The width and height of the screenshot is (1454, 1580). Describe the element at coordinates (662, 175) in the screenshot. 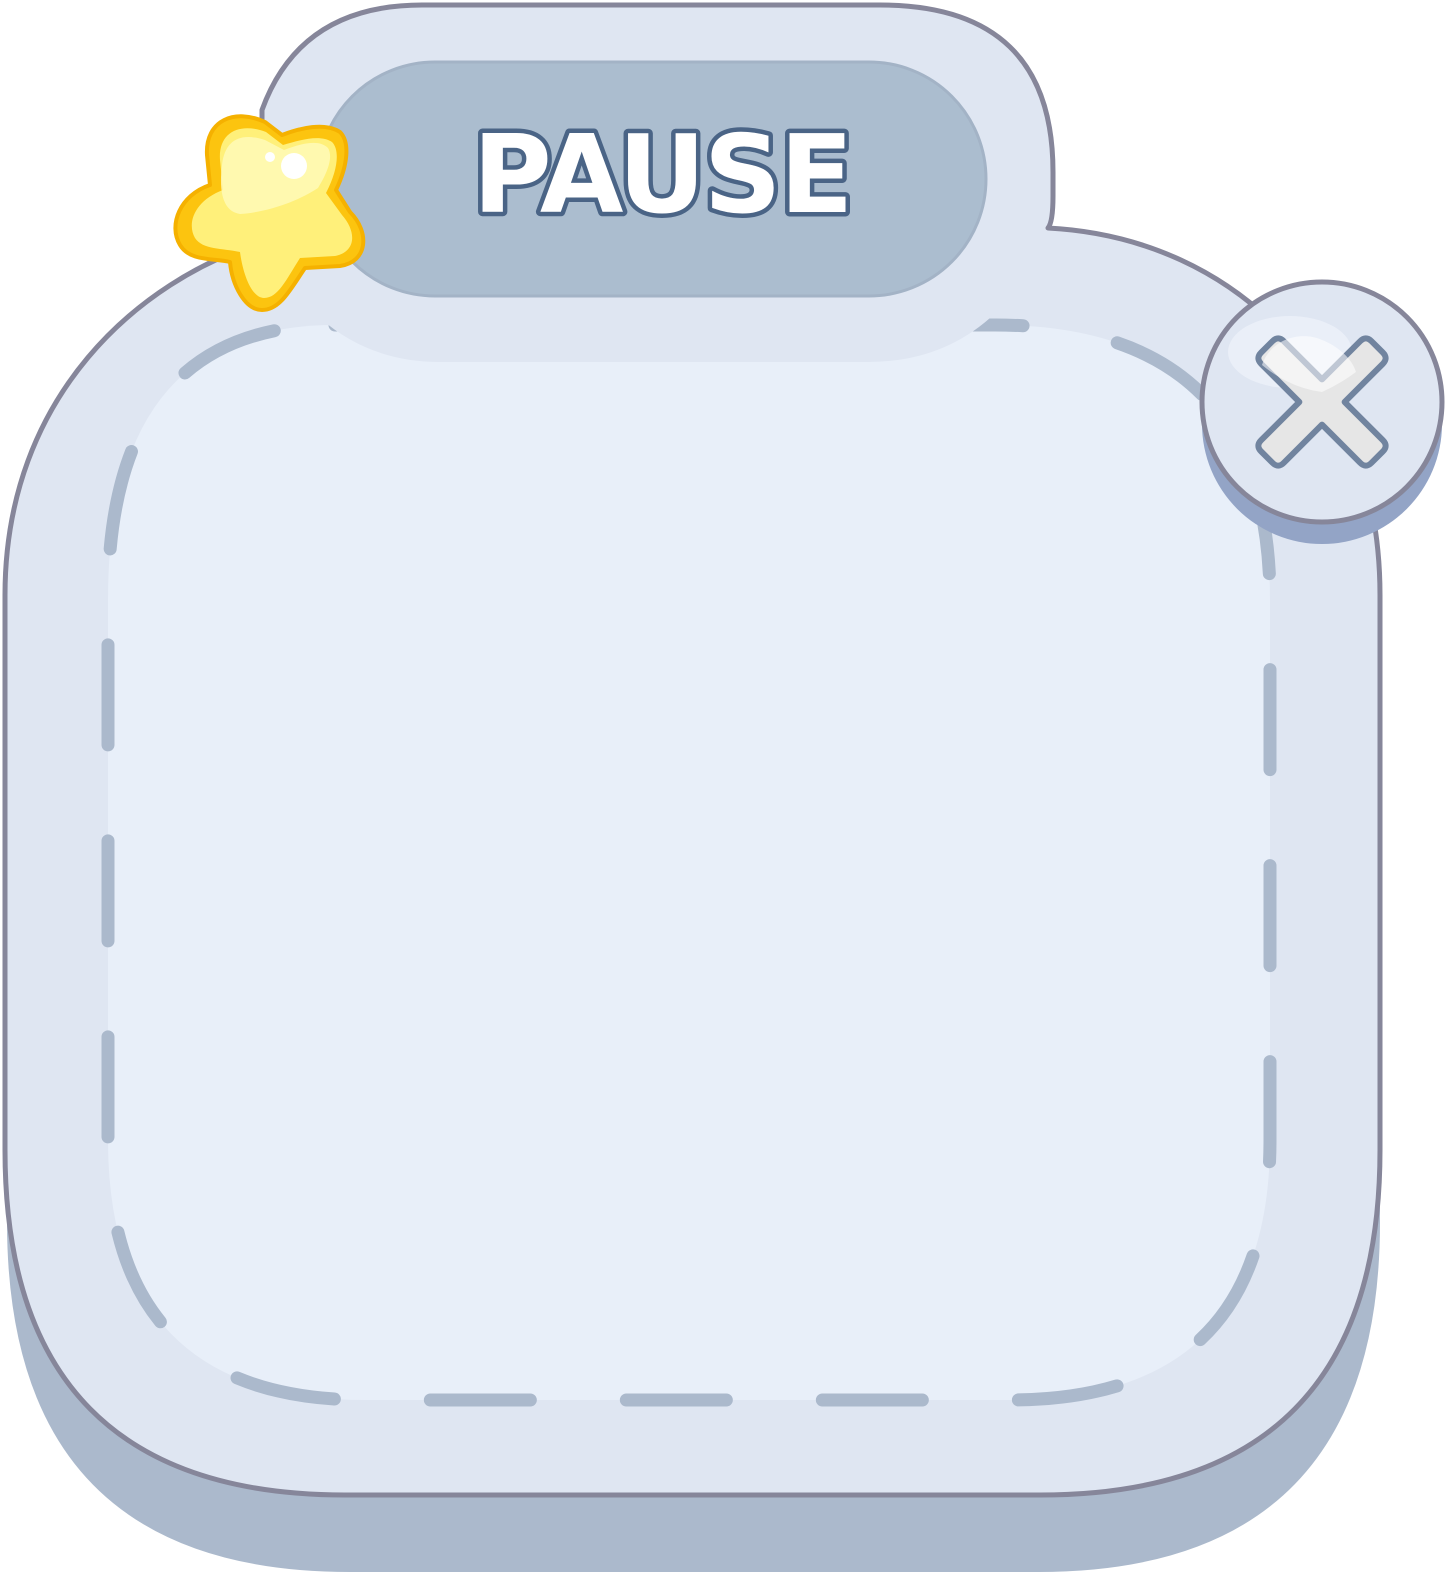

I see `dialog-title: PAUSE` at that location.